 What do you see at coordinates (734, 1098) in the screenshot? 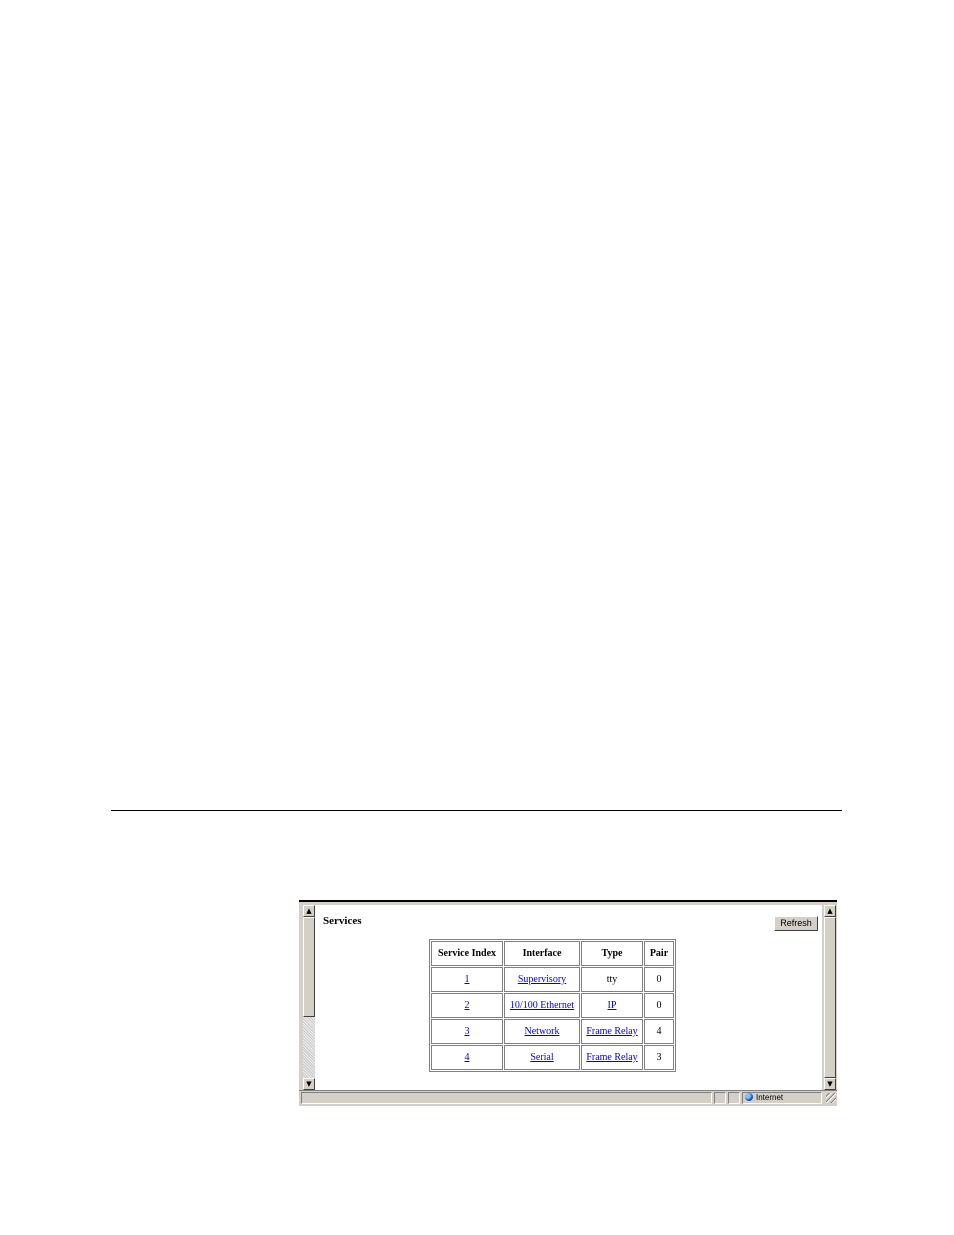
I see `status-panel-security` at bounding box center [734, 1098].